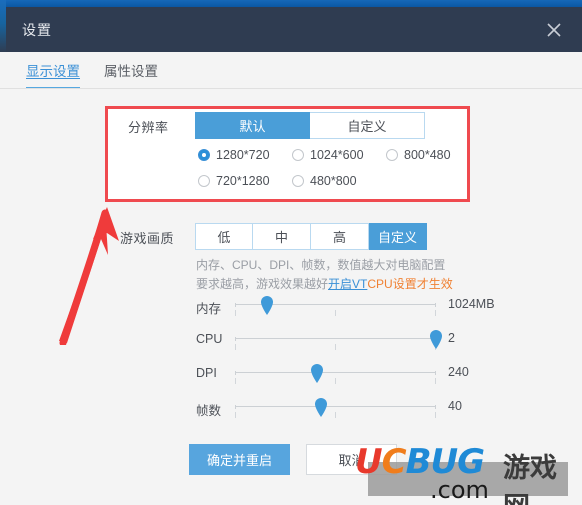 This screenshot has width=582, height=505. I want to click on slider-row-cpu: CPU 2, so click(341, 343).